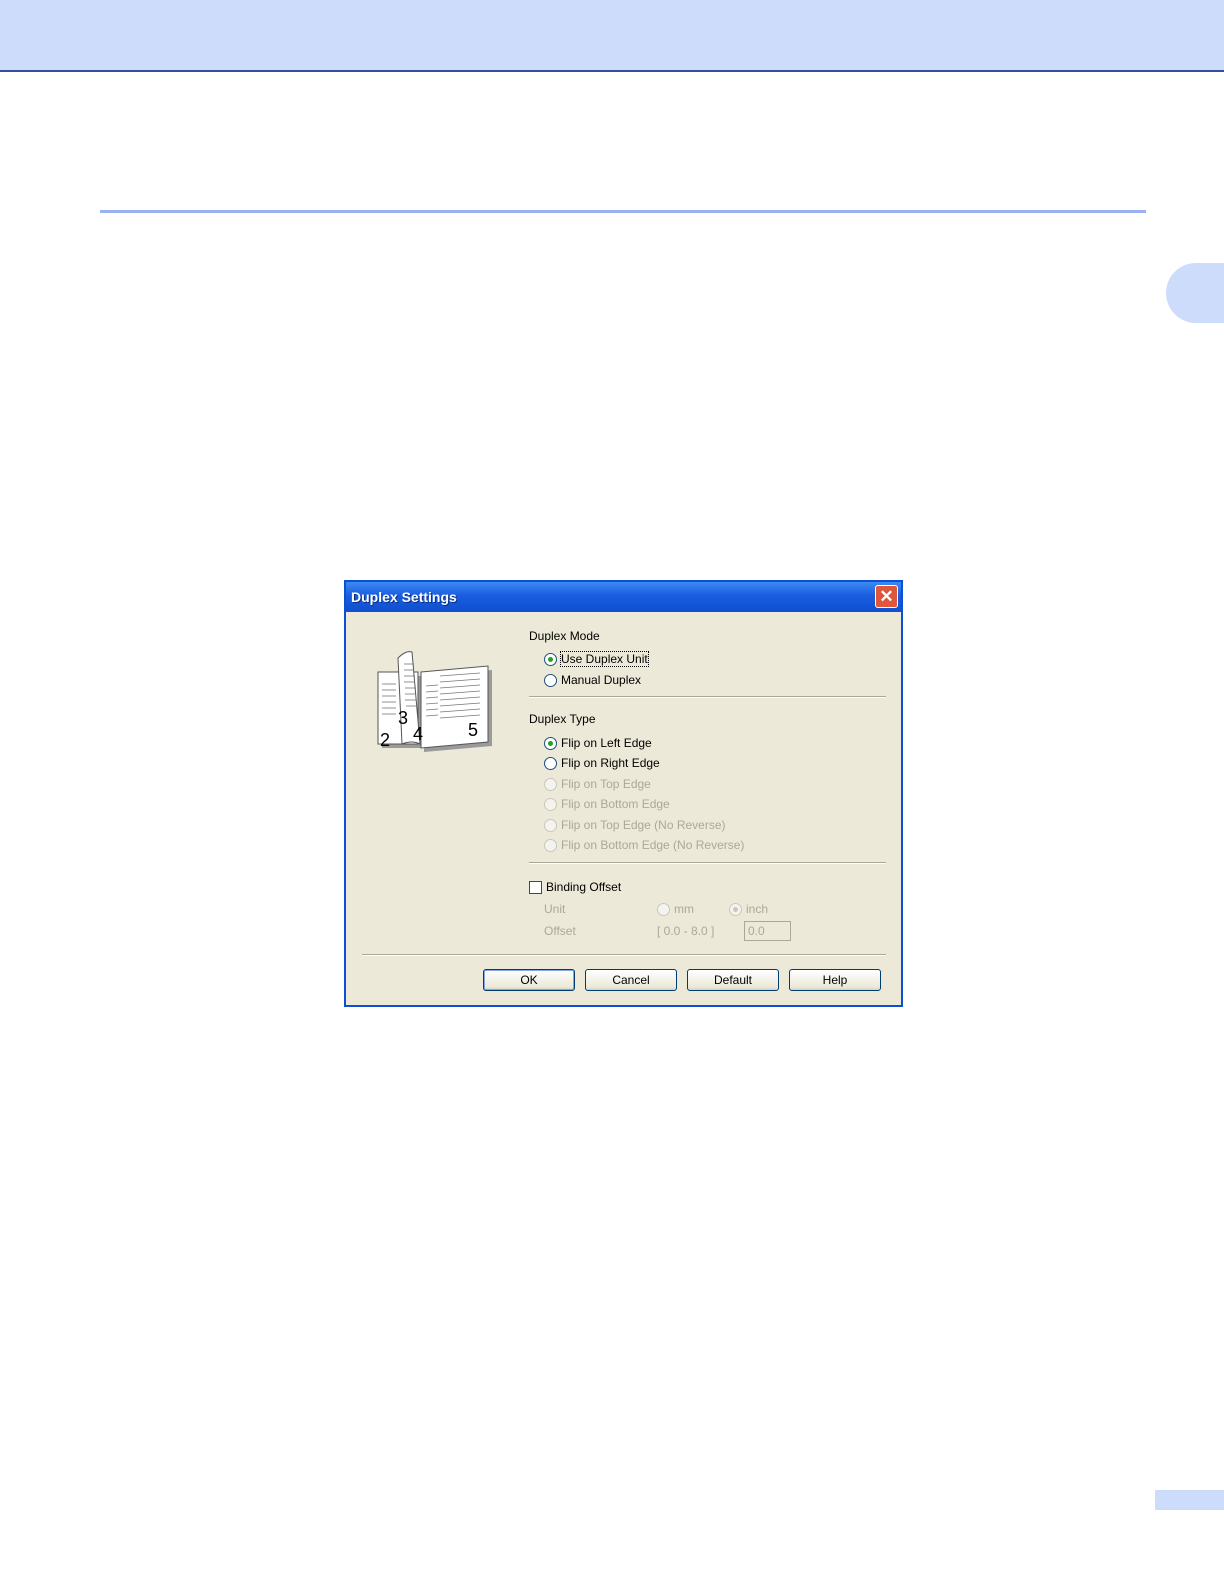 This screenshot has height=1580, width=1224. I want to click on illustration-page-4: 4, so click(418, 734).